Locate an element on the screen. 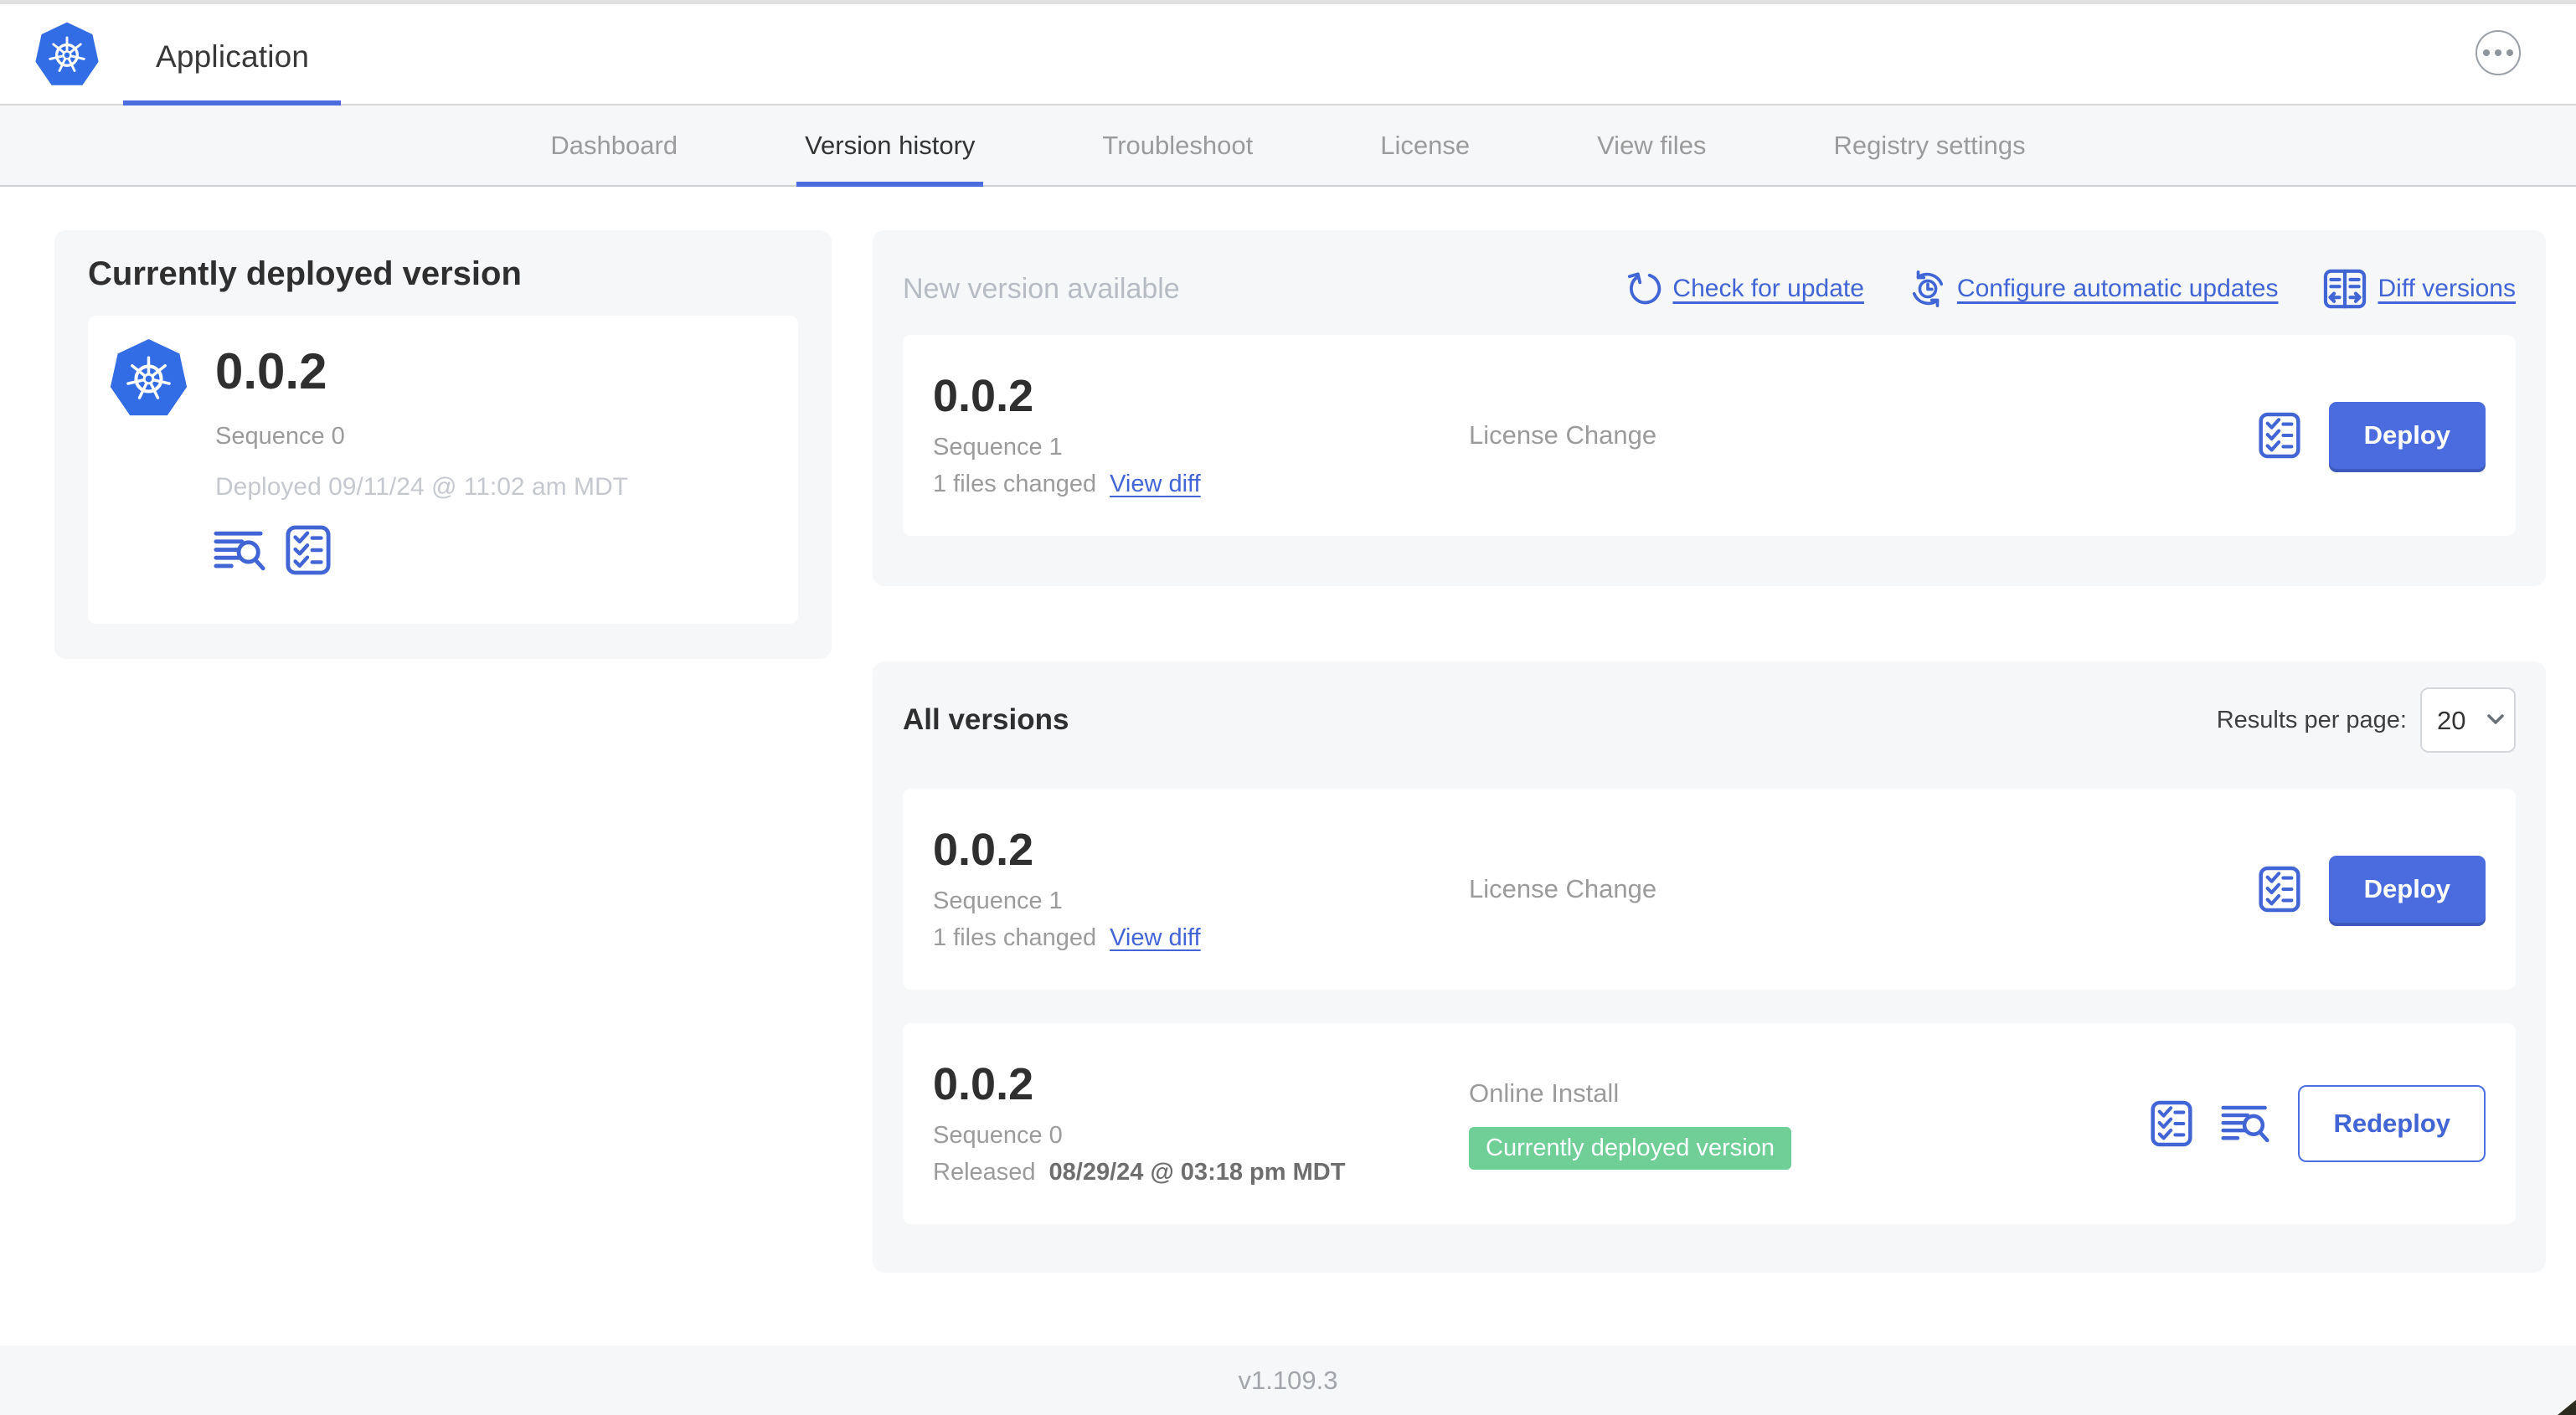 The height and width of the screenshot is (1415, 2576). clock-sync-icon is located at coordinates (1927, 288).